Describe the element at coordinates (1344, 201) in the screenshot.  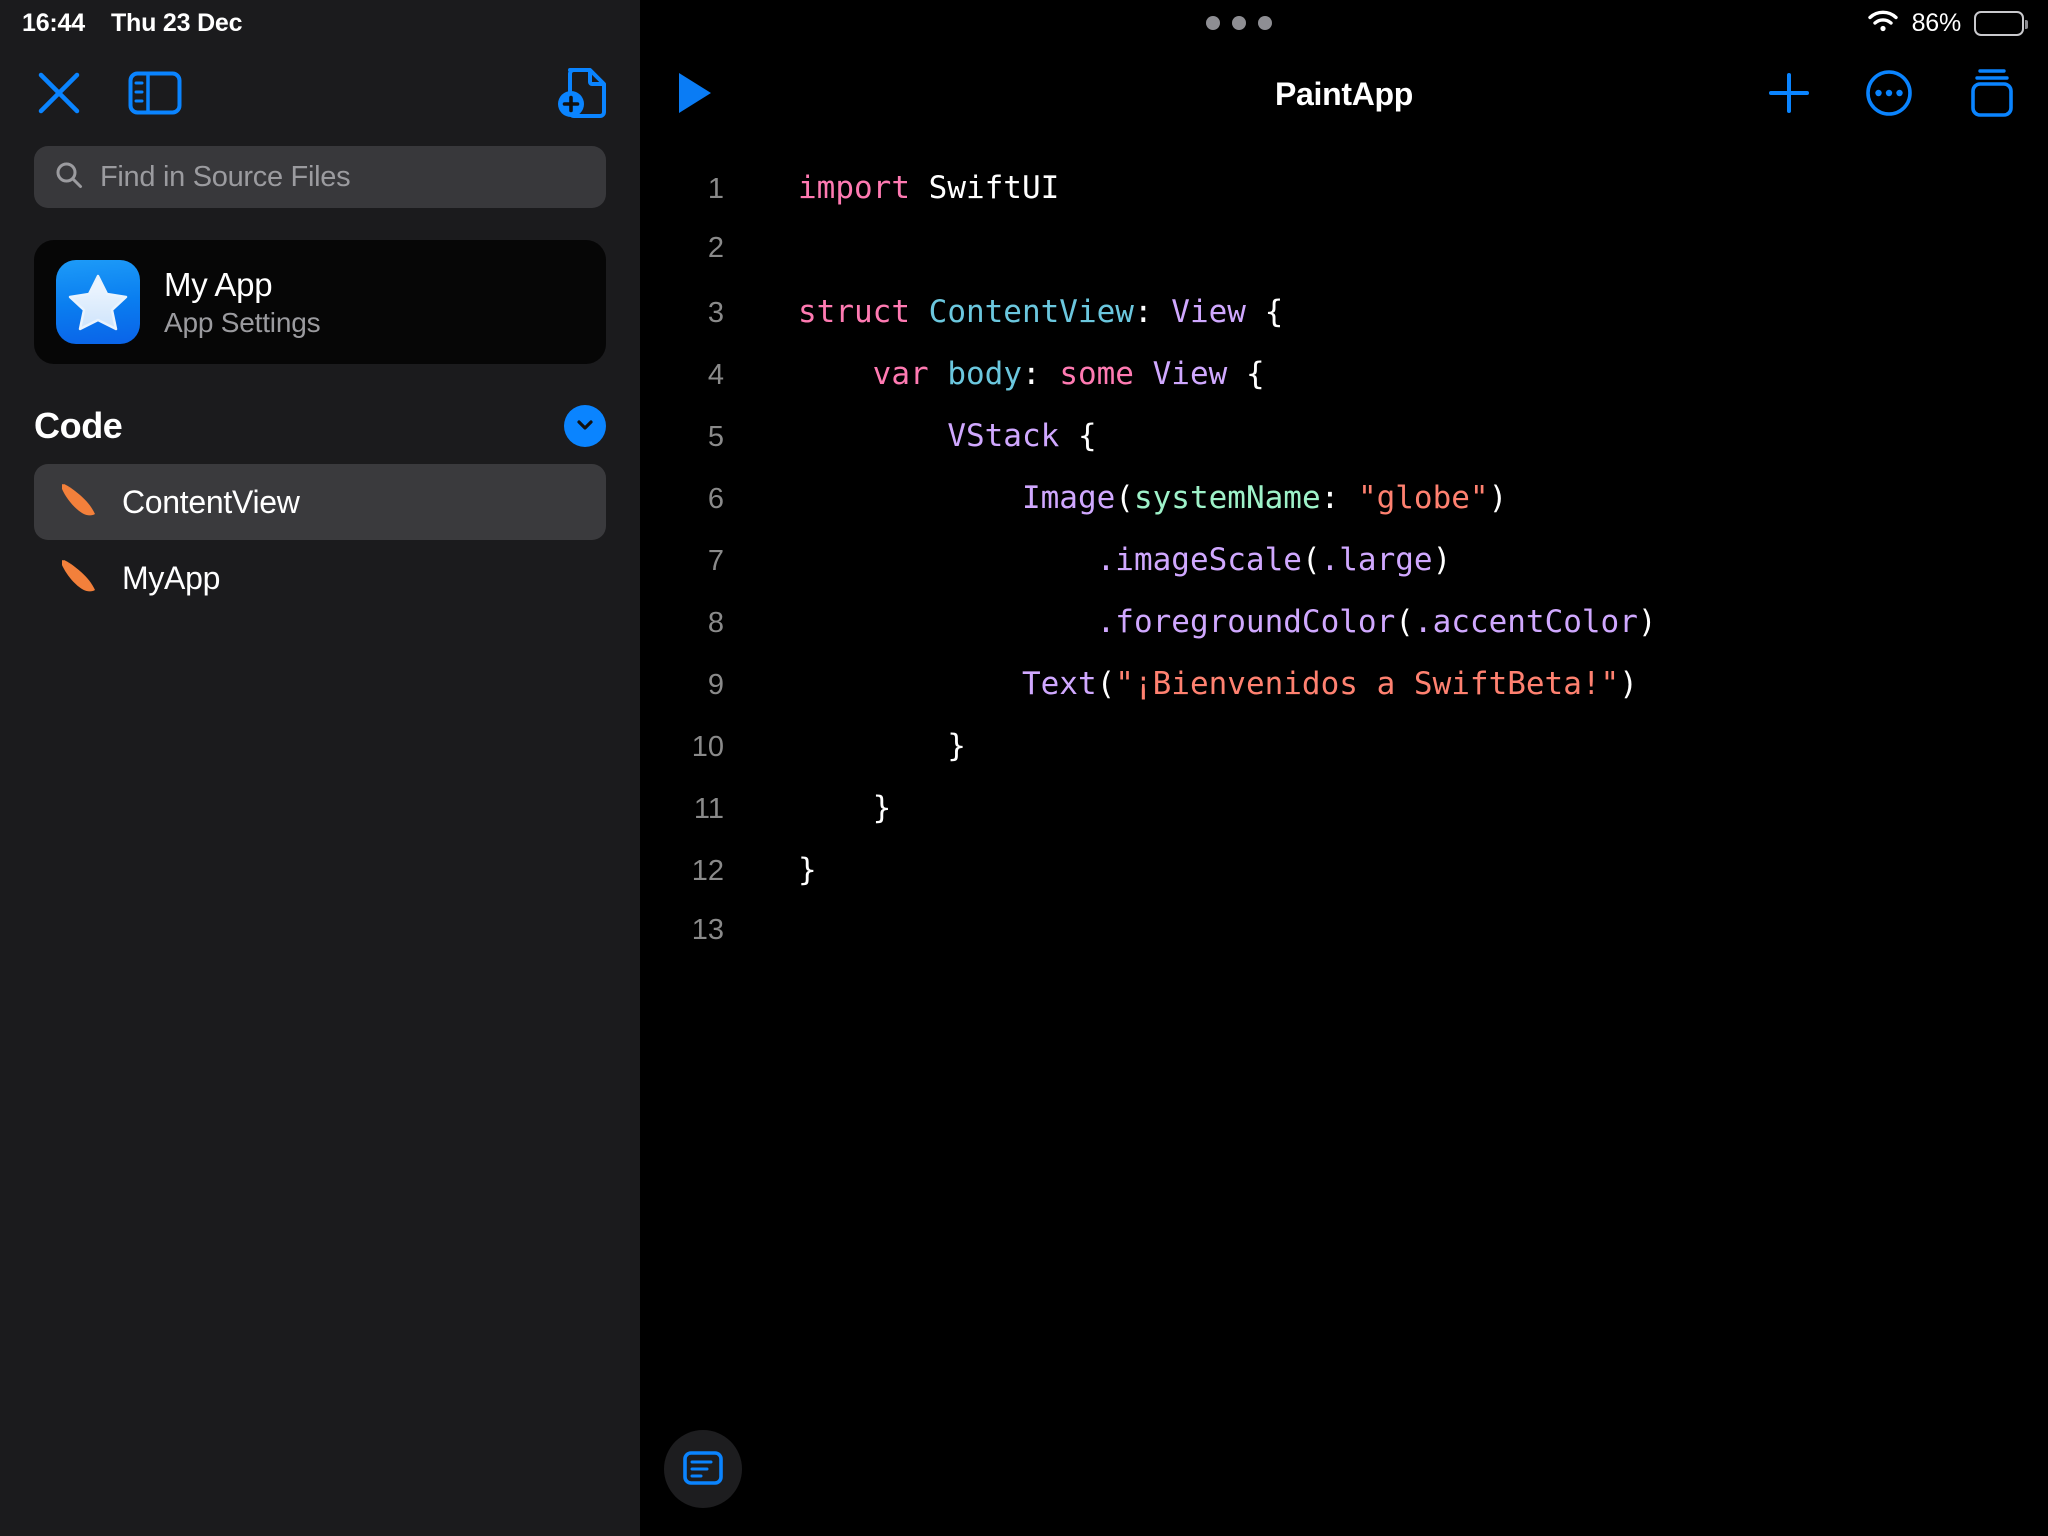
I see `code-line: 1 import SwiftUI` at that location.